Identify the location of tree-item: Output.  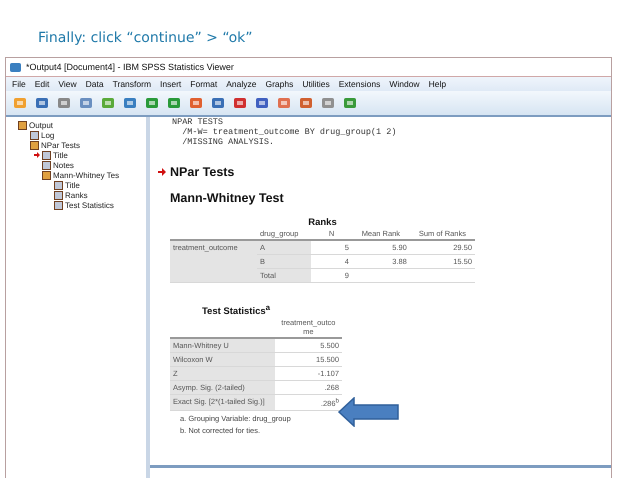
(41, 125).